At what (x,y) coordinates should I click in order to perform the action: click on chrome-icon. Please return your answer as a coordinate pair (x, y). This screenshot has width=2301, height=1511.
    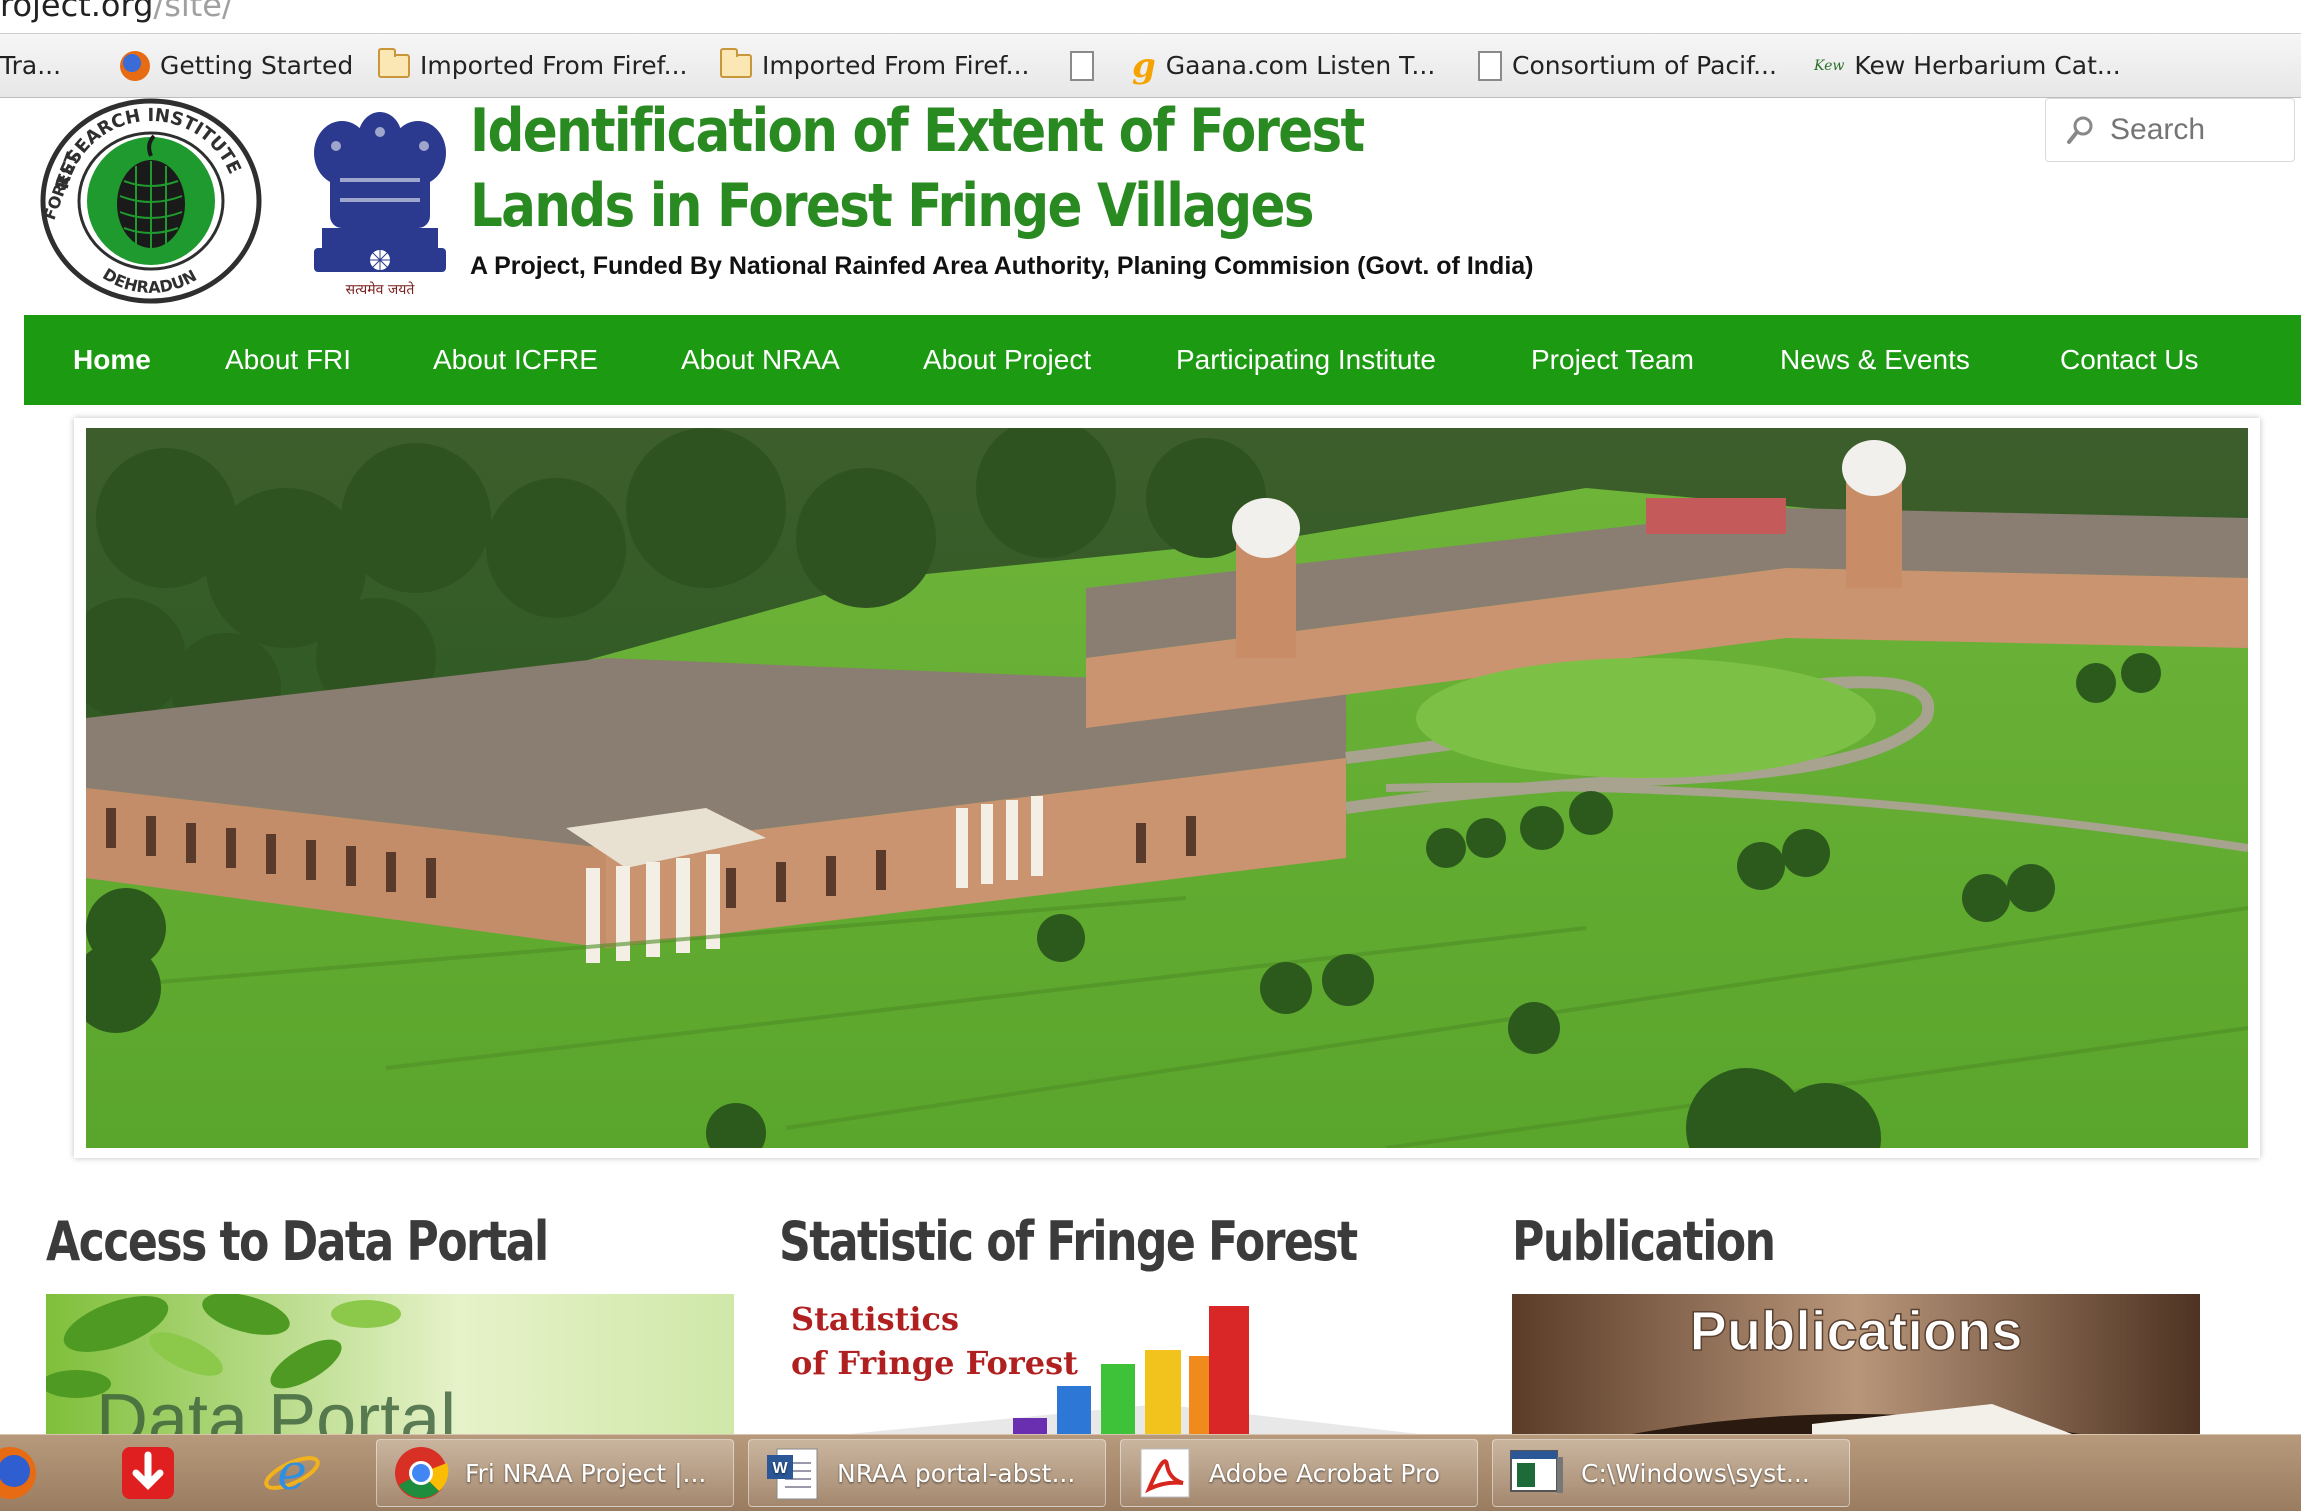
    Looking at the image, I should click on (422, 1473).